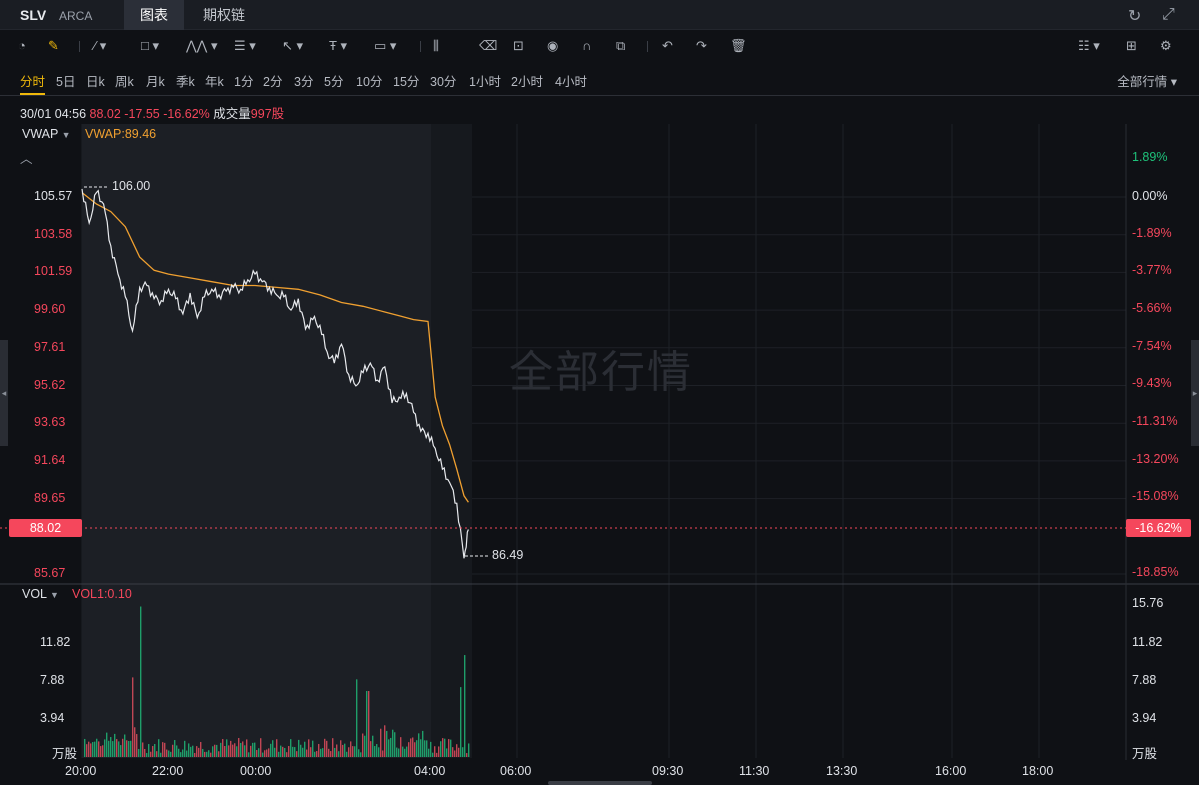 This screenshot has height=785, width=1199. What do you see at coordinates (1155, 572) in the screenshot?
I see `percent-tick-label: -18.85%` at bounding box center [1155, 572].